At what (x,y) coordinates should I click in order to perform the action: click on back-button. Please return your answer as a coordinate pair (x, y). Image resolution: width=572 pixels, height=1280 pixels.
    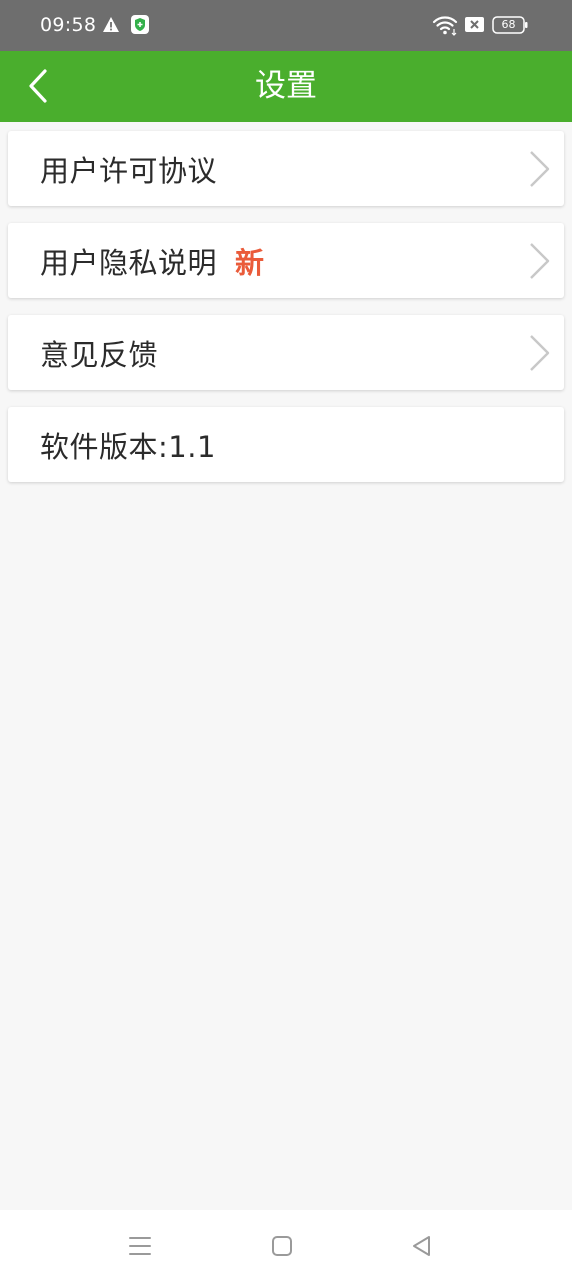
    Looking at the image, I should click on (38, 86).